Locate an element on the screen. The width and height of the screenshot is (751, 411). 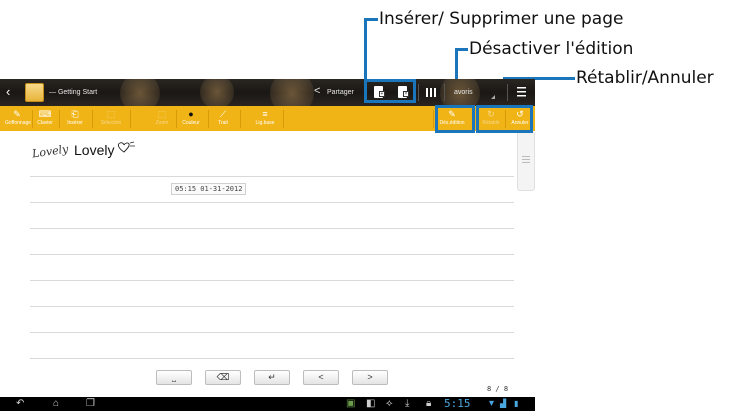
highlight-redo-undo is located at coordinates (504, 119).